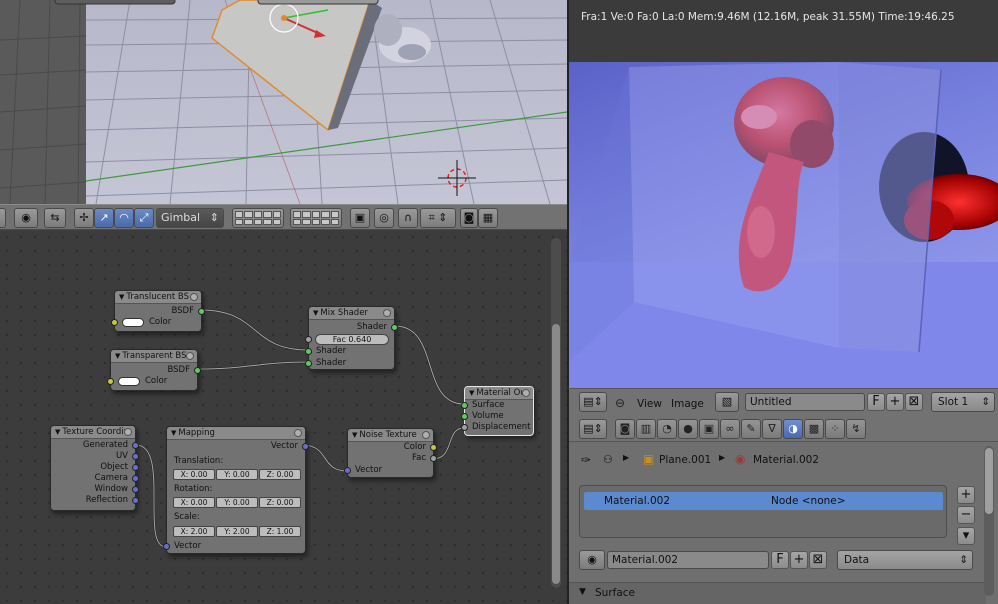 The image size is (998, 604). Describe the element at coordinates (433, 458) in the screenshot. I see `output-fac-socket` at that location.